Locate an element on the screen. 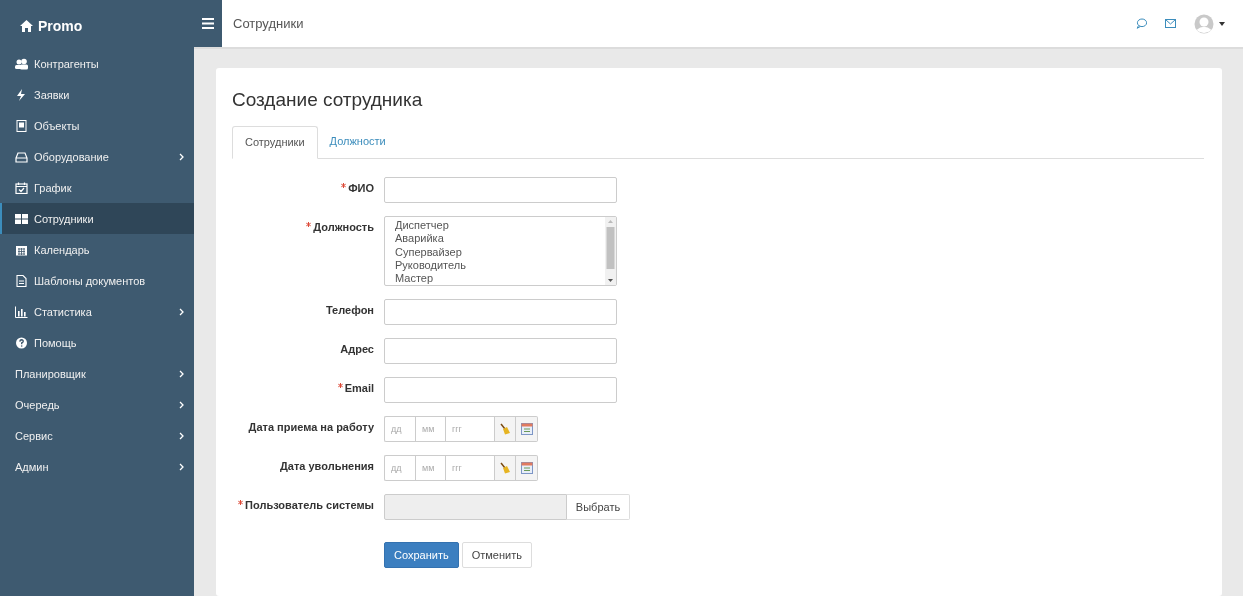 This screenshot has width=1243, height=596. page-title: Сотрудники is located at coordinates (268, 23).